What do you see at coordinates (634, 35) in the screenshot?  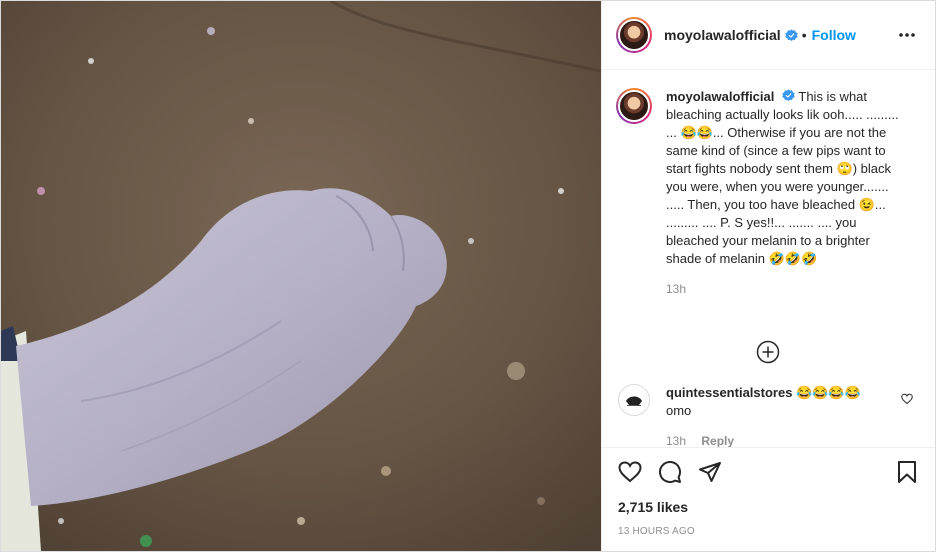 I see `author-avatar` at bounding box center [634, 35].